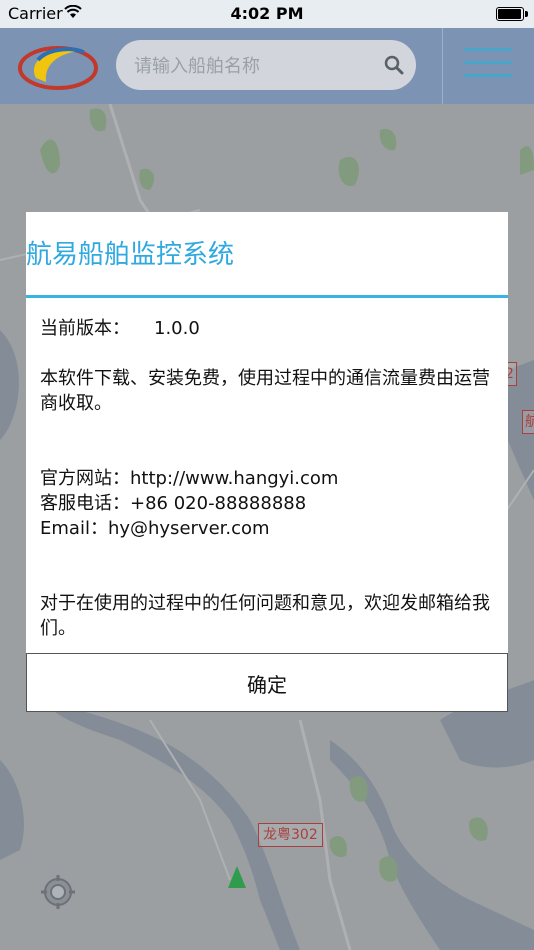 This screenshot has width=534, height=950. Describe the element at coordinates (269, 328) in the screenshot. I see `version-row: 当前版本： 1.0.0` at that location.